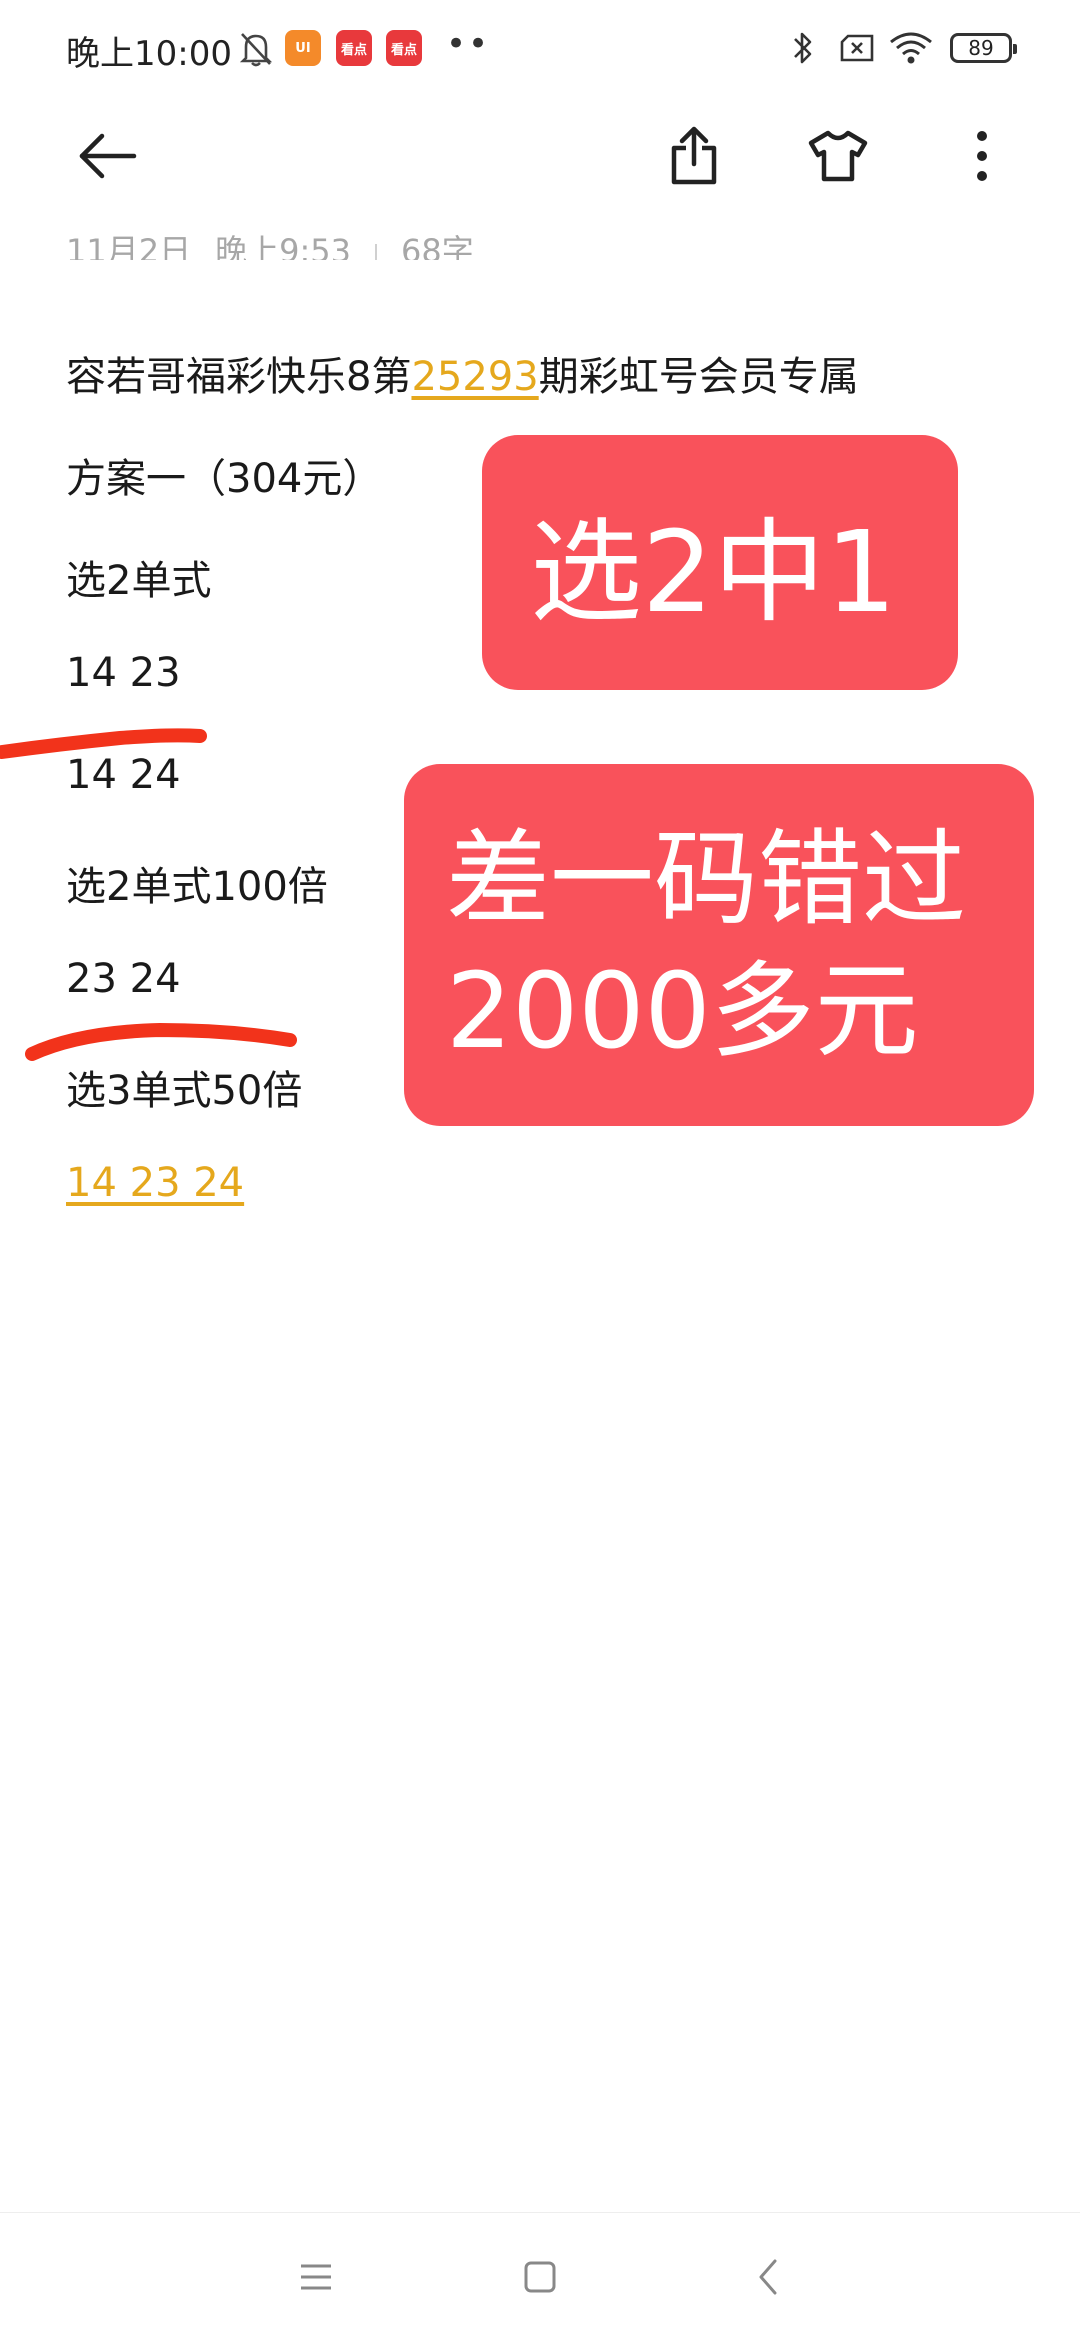 This screenshot has height=2341, width=1080. Describe the element at coordinates (540, 156) in the screenshot. I see `toolbar` at that location.